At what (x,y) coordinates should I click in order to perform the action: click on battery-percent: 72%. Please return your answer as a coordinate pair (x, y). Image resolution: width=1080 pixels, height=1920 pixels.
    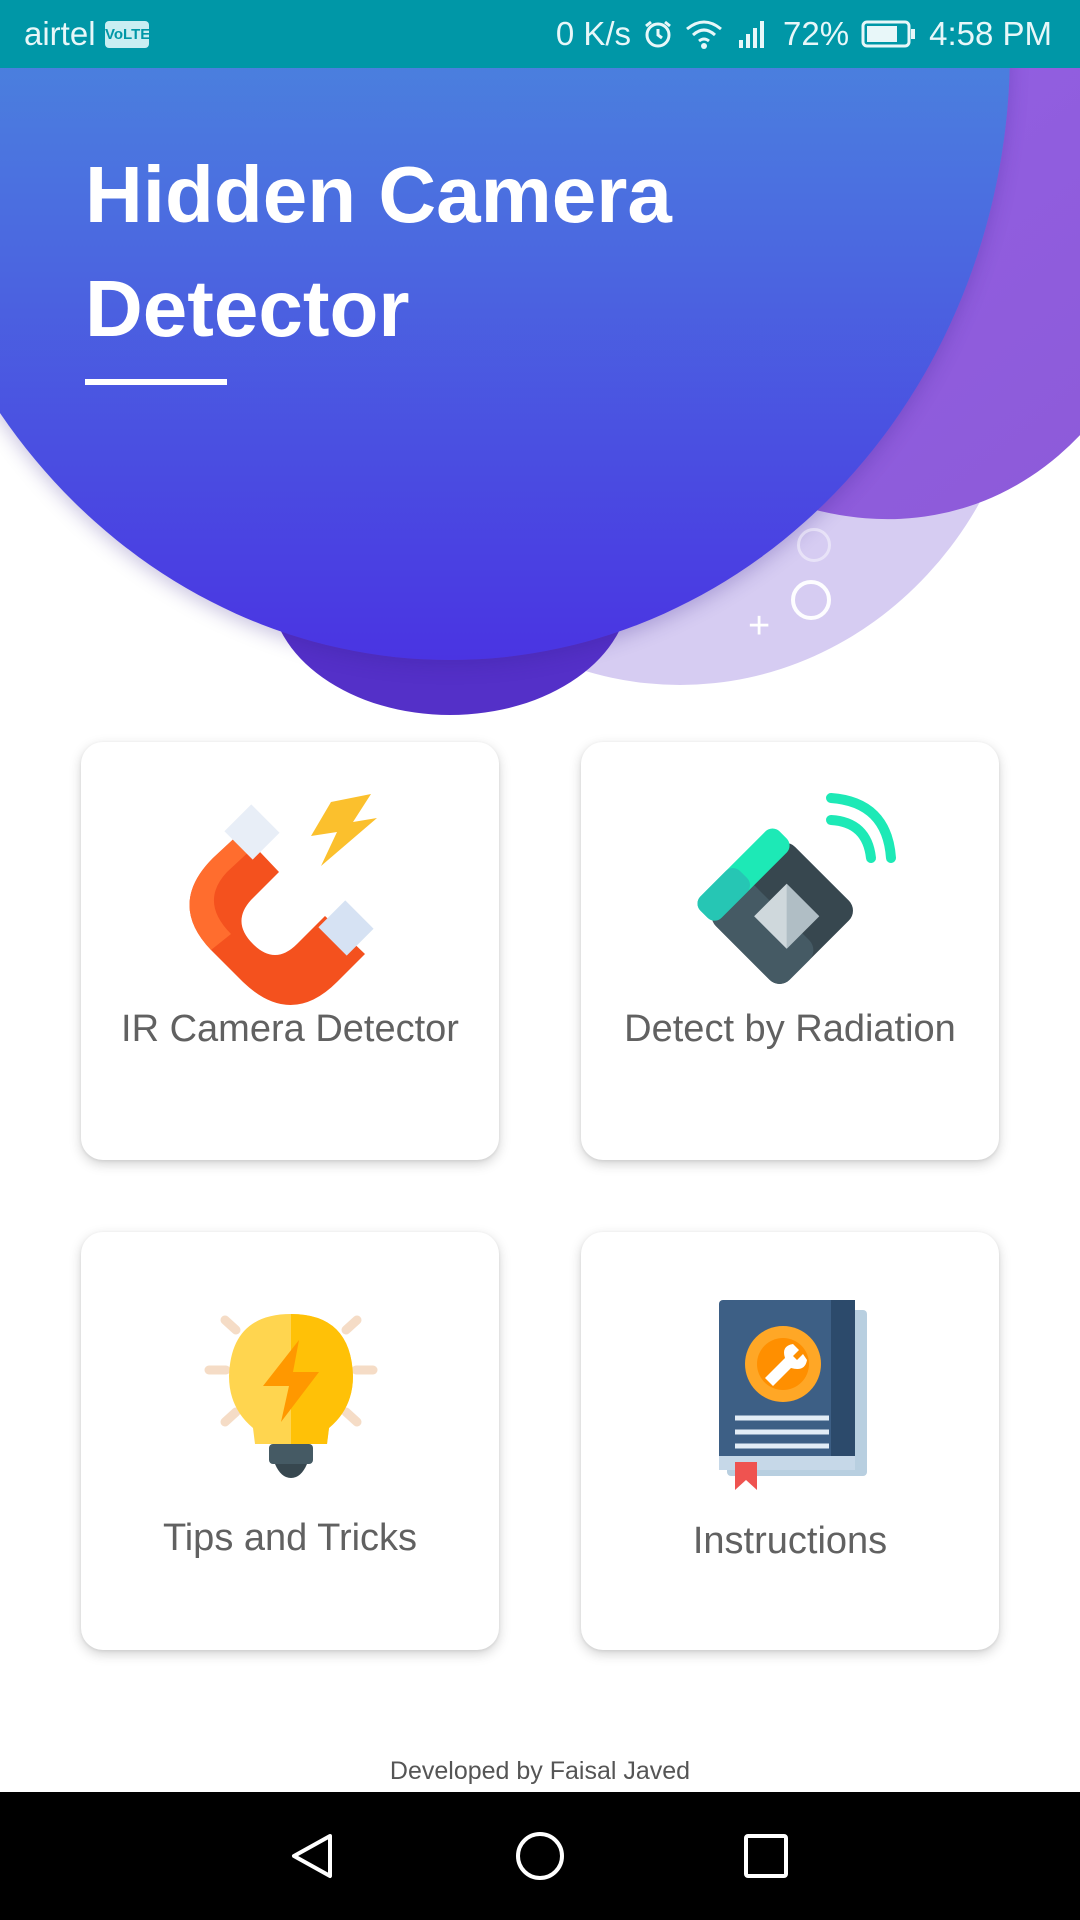
    Looking at the image, I should click on (816, 33).